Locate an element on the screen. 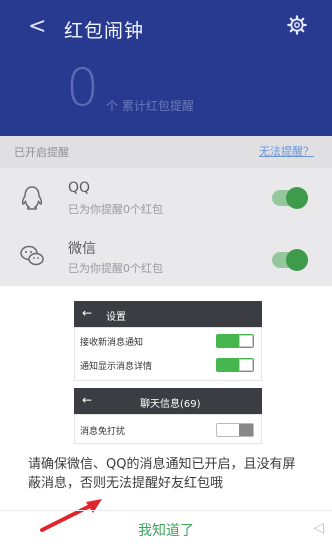  illustration-row-label: 通知显示消息详情 is located at coordinates (116, 367).